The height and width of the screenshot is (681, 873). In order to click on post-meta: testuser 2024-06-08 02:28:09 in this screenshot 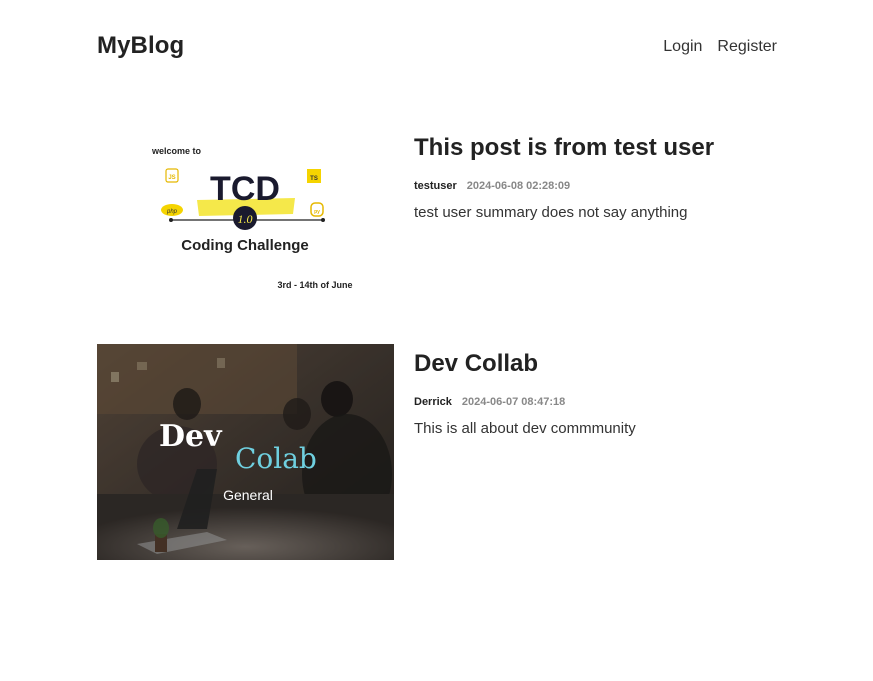, I will do `click(595, 186)`.